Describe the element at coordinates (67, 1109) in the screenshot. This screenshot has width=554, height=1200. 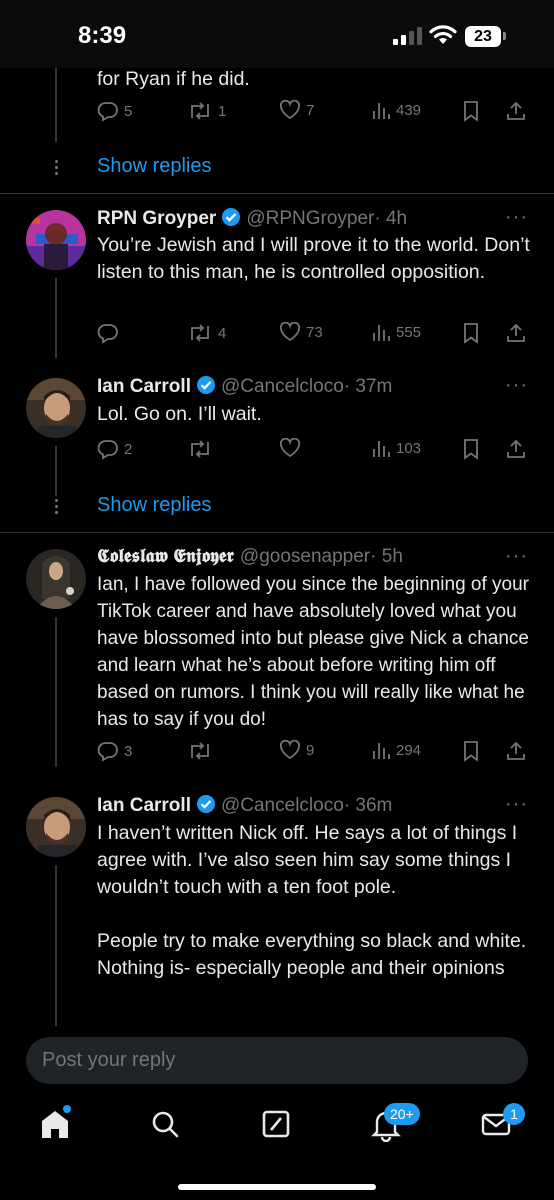
I see `home-unread-dot` at that location.